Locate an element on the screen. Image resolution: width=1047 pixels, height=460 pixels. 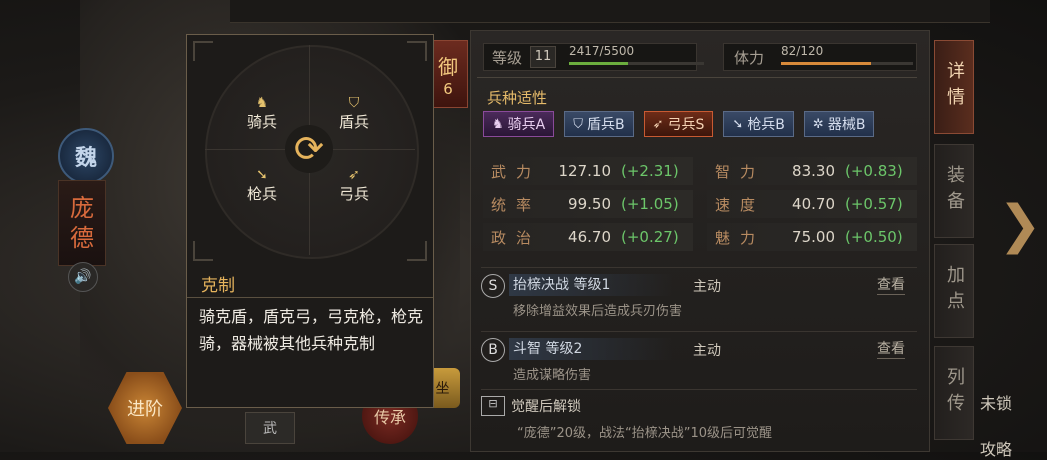
tab-details: 详情 is located at coordinates (954, 87).